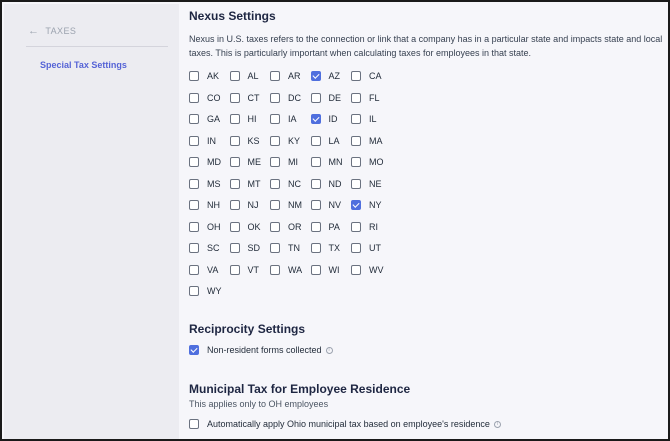  I want to click on state-option-ky: KY, so click(285, 141).